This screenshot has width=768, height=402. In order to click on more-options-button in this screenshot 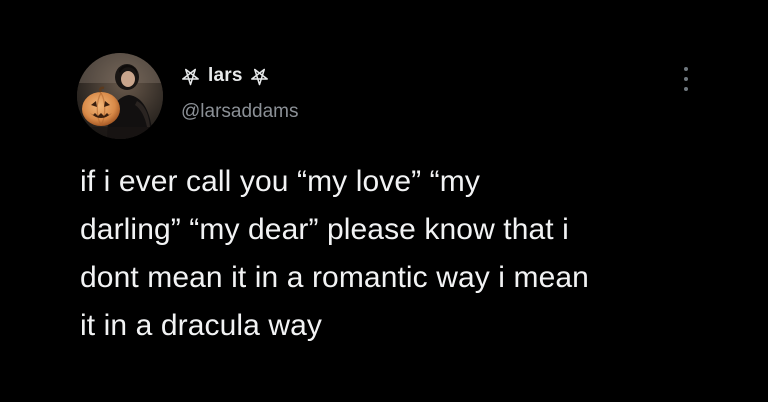, I will do `click(686, 79)`.